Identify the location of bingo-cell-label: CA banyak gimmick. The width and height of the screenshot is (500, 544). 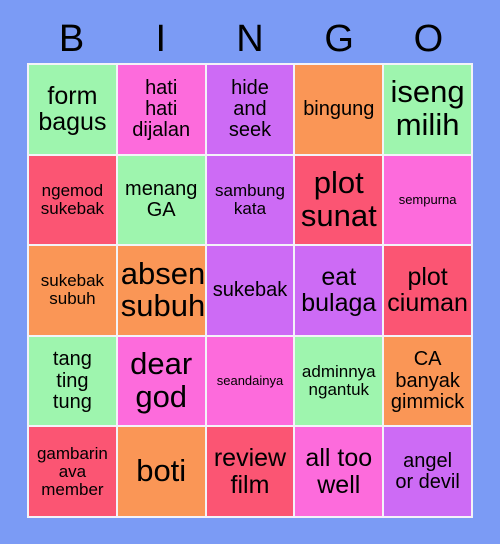
(427, 380).